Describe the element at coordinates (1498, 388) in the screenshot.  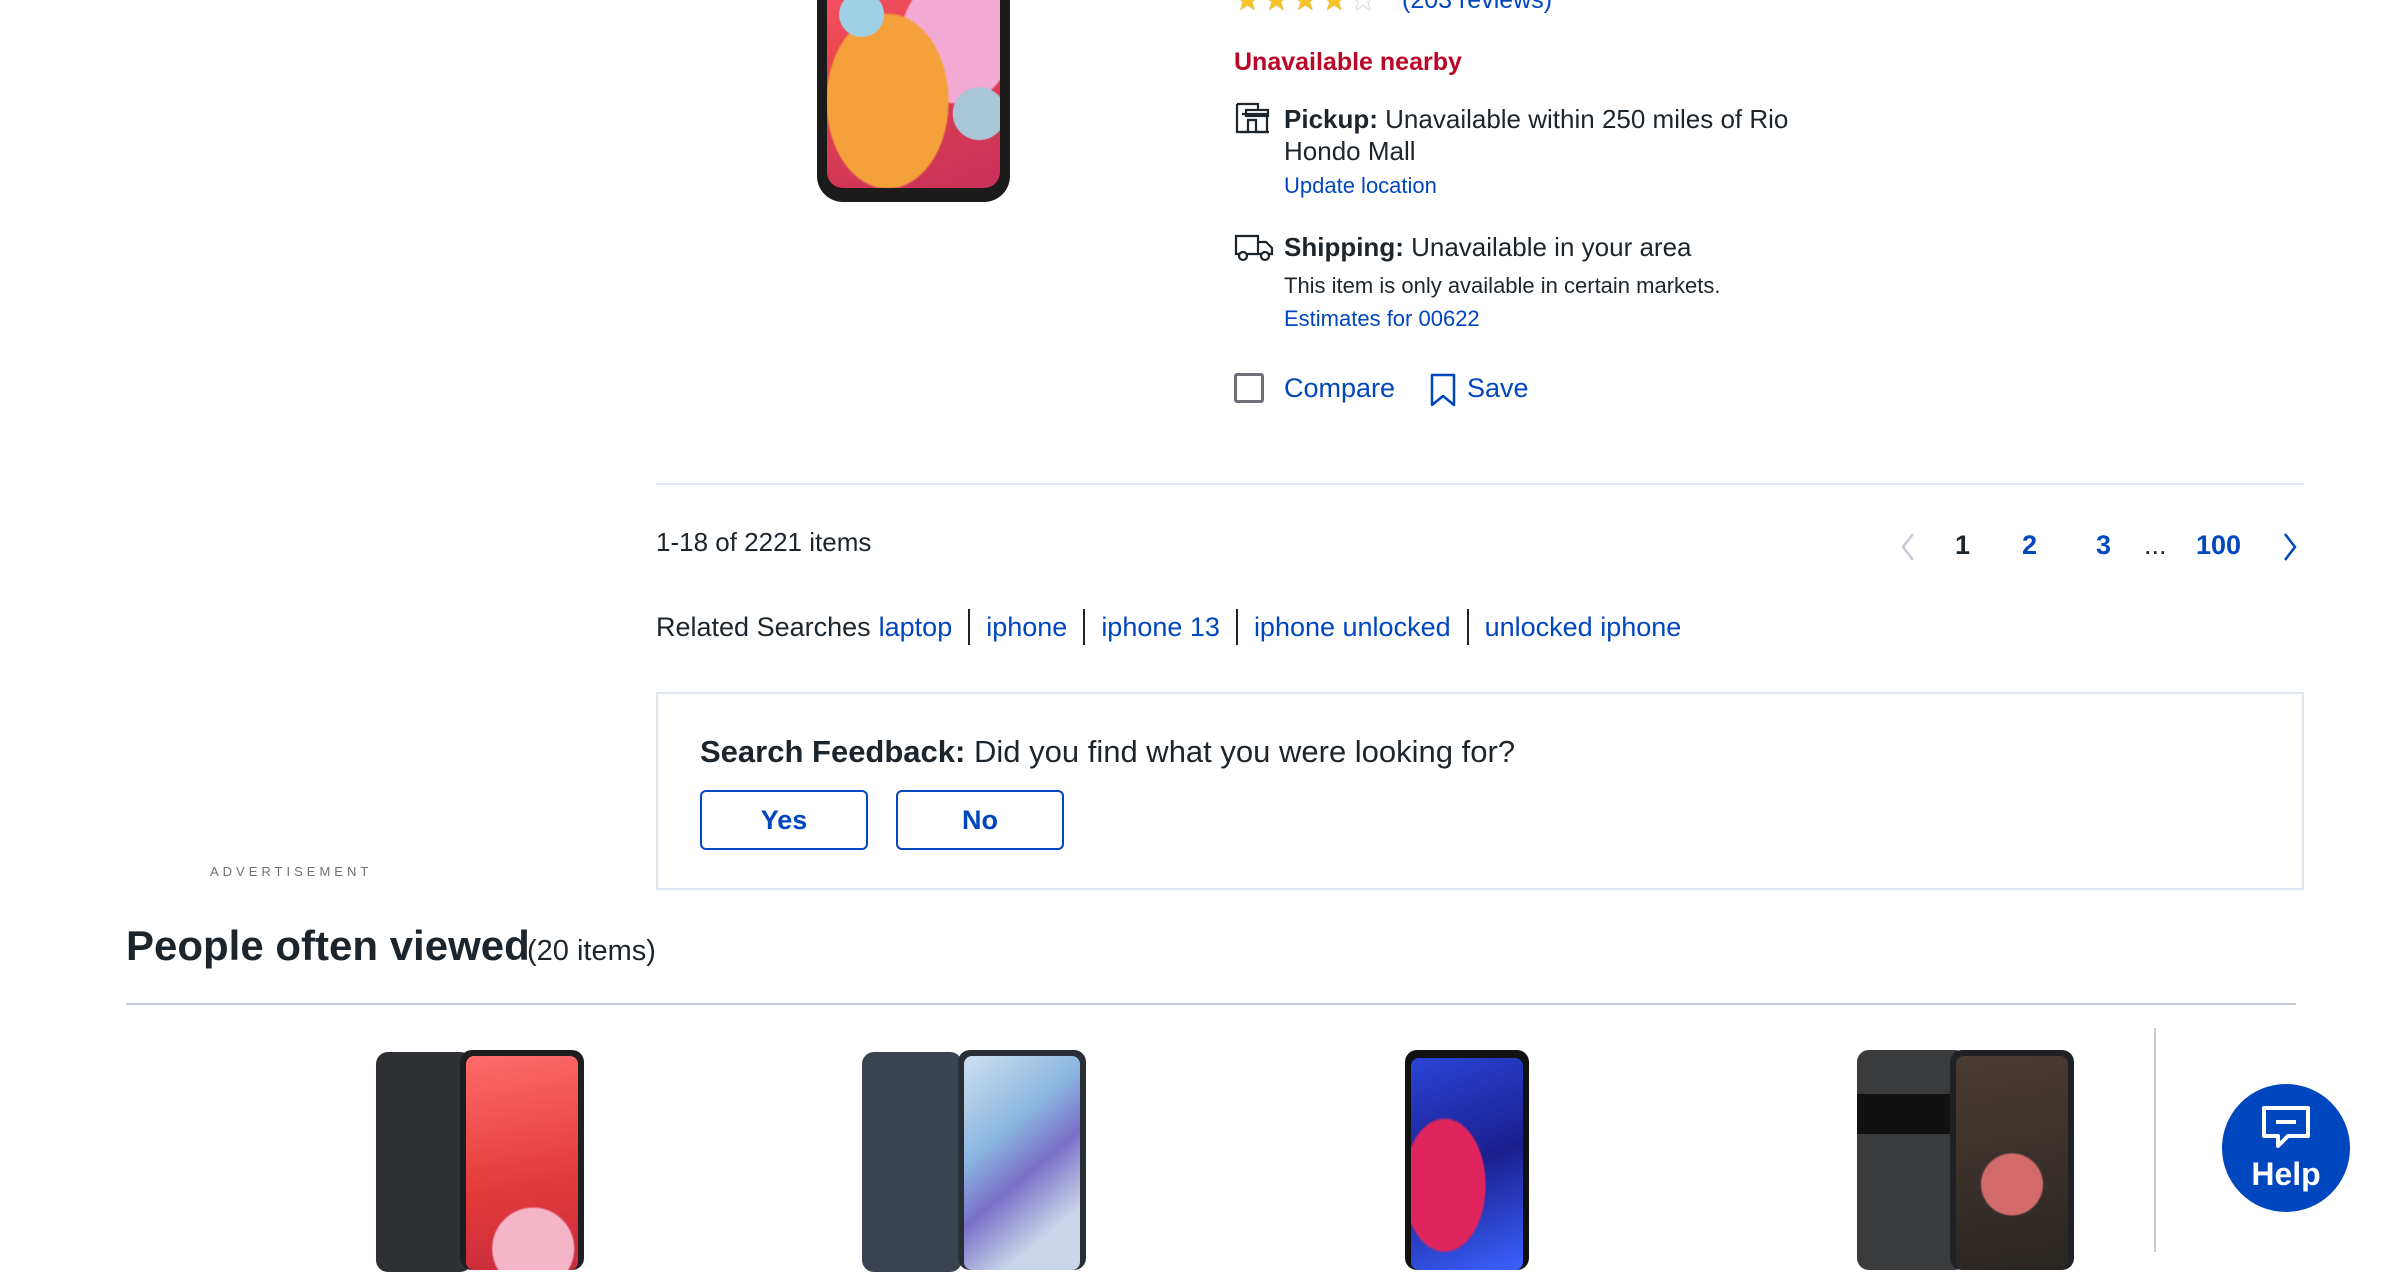
I see `save-label: Save` at that location.